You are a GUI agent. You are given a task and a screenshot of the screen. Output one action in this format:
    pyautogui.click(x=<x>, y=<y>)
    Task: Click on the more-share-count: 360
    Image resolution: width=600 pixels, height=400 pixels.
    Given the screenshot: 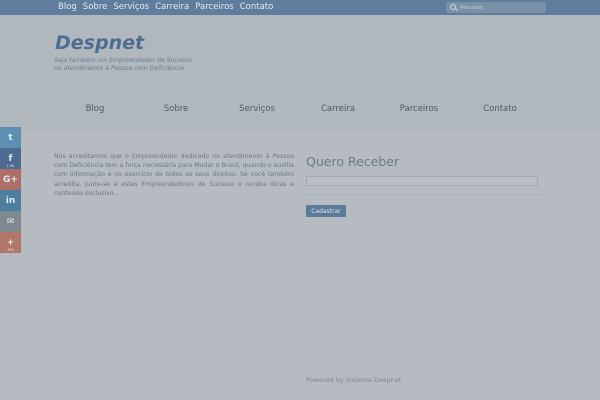 What is the action you would take?
    pyautogui.click(x=10, y=250)
    